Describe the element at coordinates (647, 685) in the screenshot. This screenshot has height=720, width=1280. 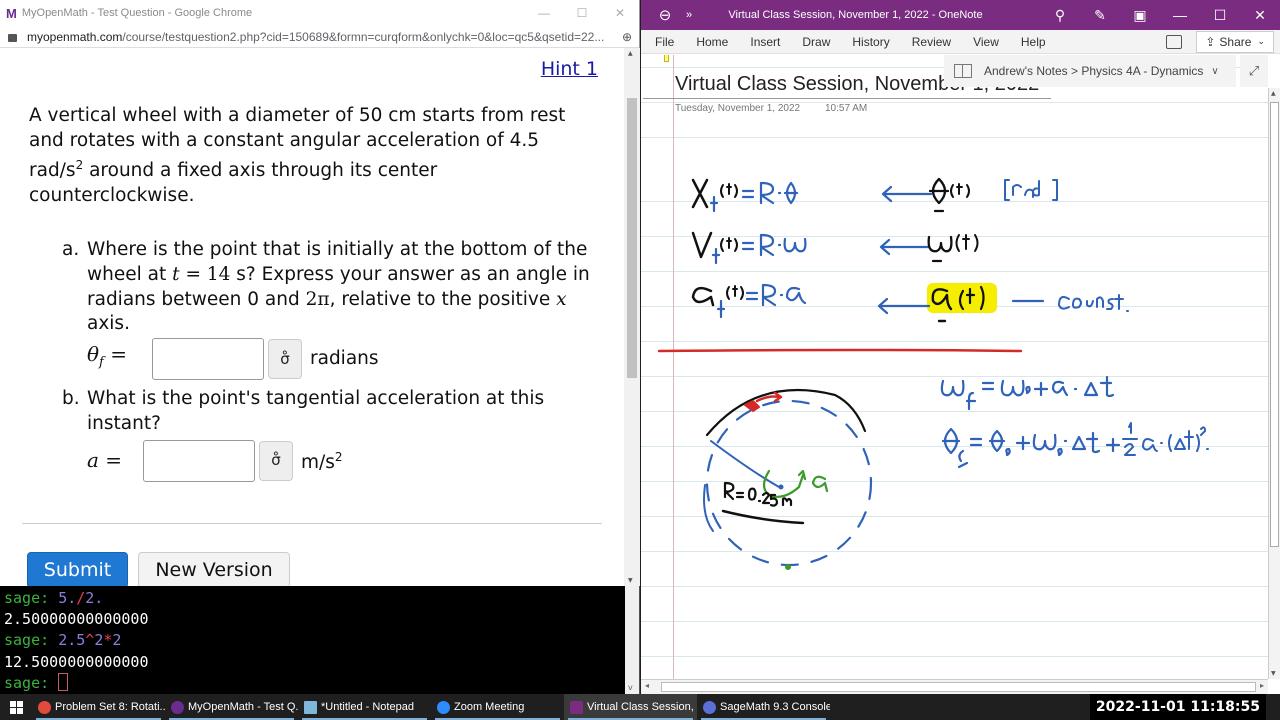
I see `scroll-left-icon: ◂` at that location.